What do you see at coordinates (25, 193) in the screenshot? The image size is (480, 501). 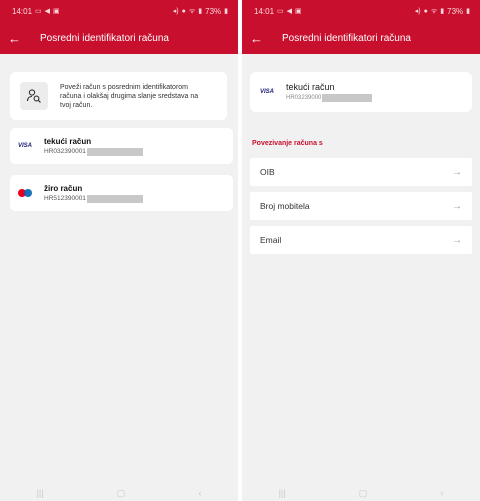 I see `mastercard-logo` at bounding box center [25, 193].